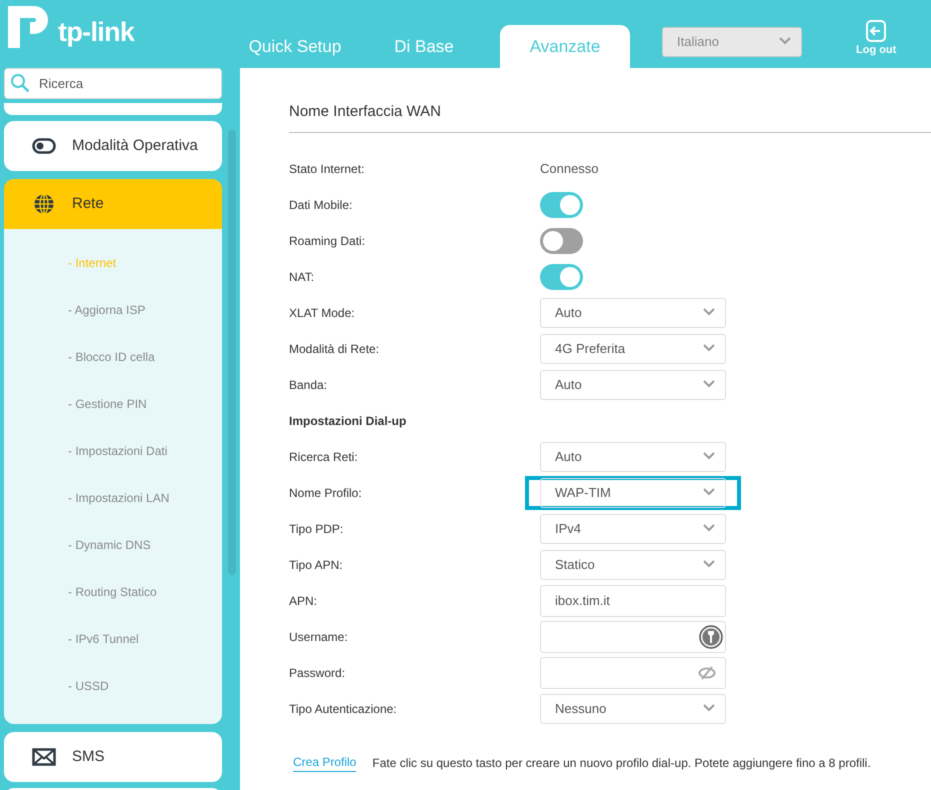  Describe the element at coordinates (112, 591) in the screenshot. I see `submenu-item: - Routing Statico` at that location.